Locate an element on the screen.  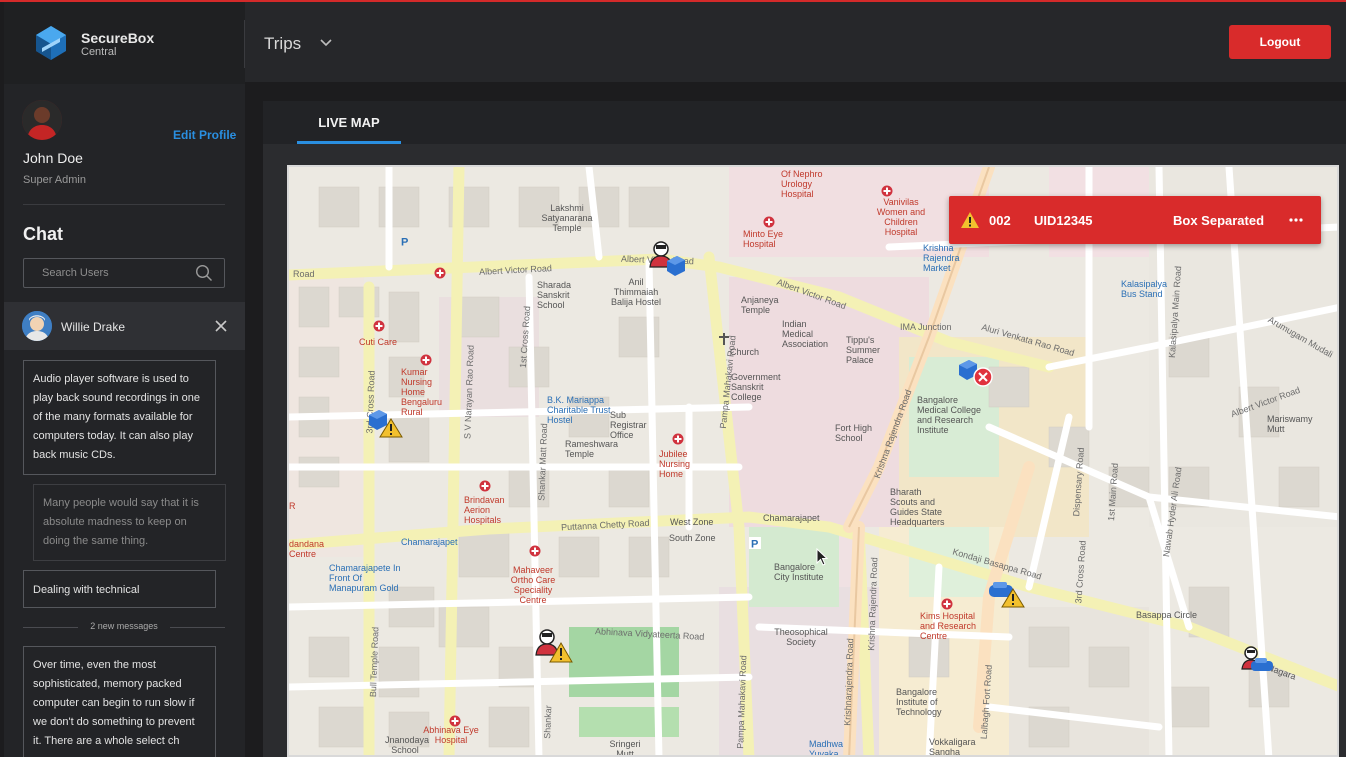
map-place-label: Government Sanskrit College is located at coordinates (756, 387).